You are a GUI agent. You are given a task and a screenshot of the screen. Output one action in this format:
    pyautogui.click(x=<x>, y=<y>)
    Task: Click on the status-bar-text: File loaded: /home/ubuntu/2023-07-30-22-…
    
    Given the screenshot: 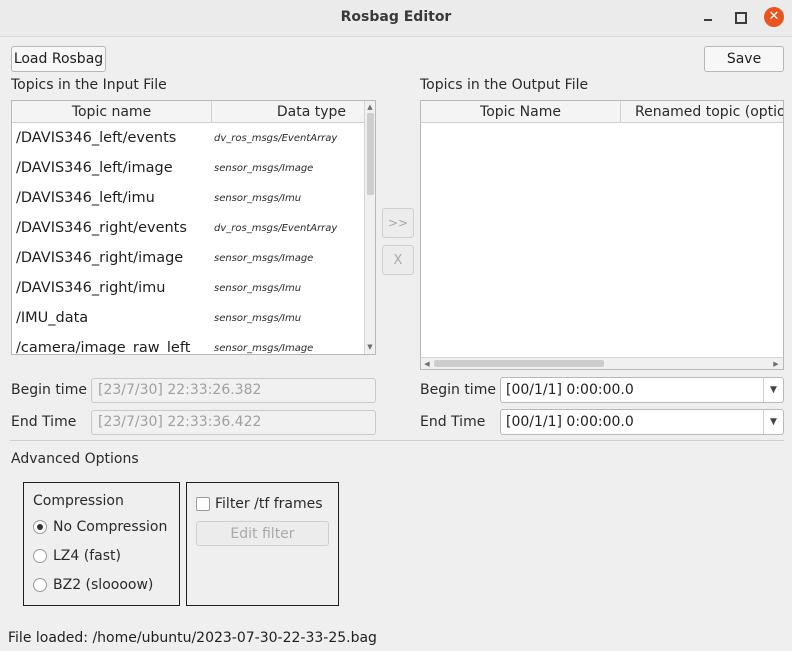 What is the action you would take?
    pyautogui.click(x=192, y=638)
    